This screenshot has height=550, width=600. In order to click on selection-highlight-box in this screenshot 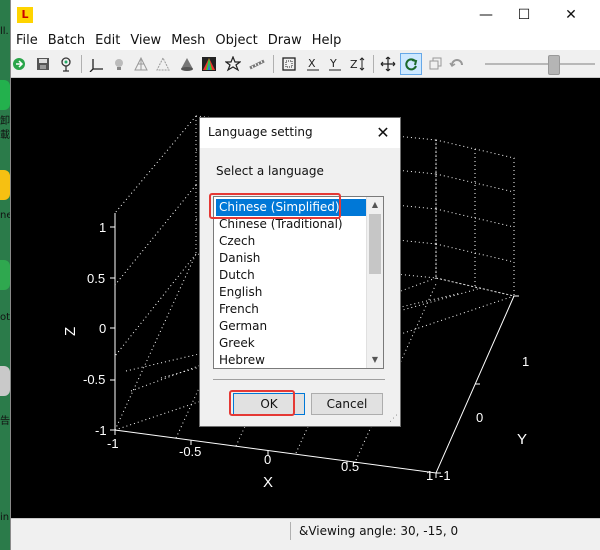, I will do `click(275, 206)`.